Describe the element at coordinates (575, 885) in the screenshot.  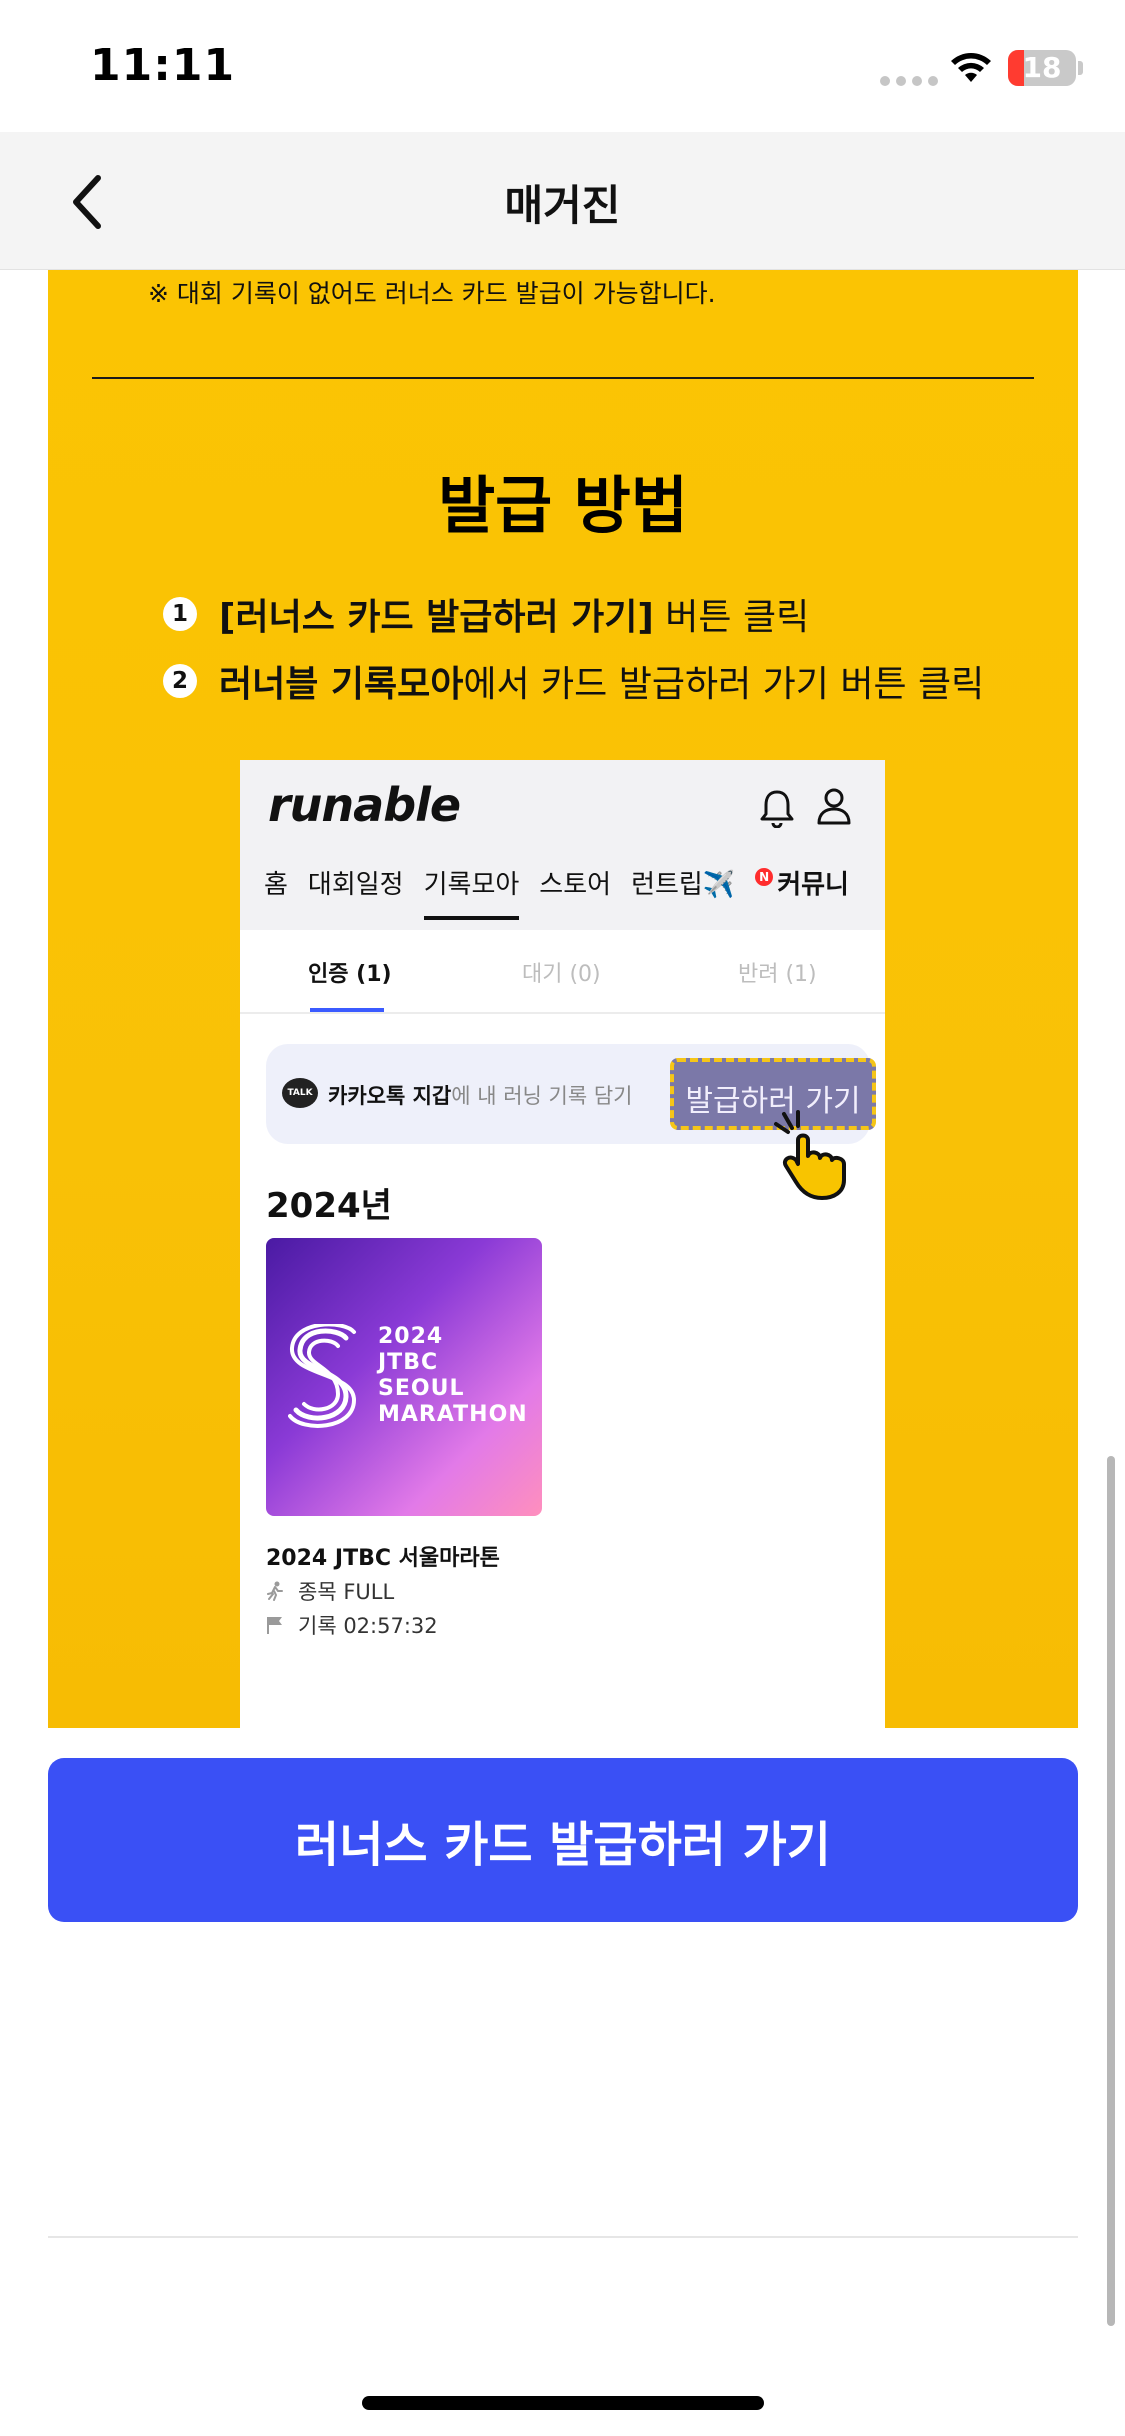
I see `menu-item-store: 스토어` at that location.